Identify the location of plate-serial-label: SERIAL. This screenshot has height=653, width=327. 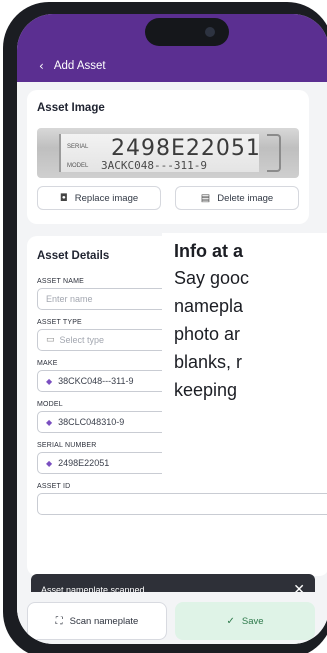
(78, 147).